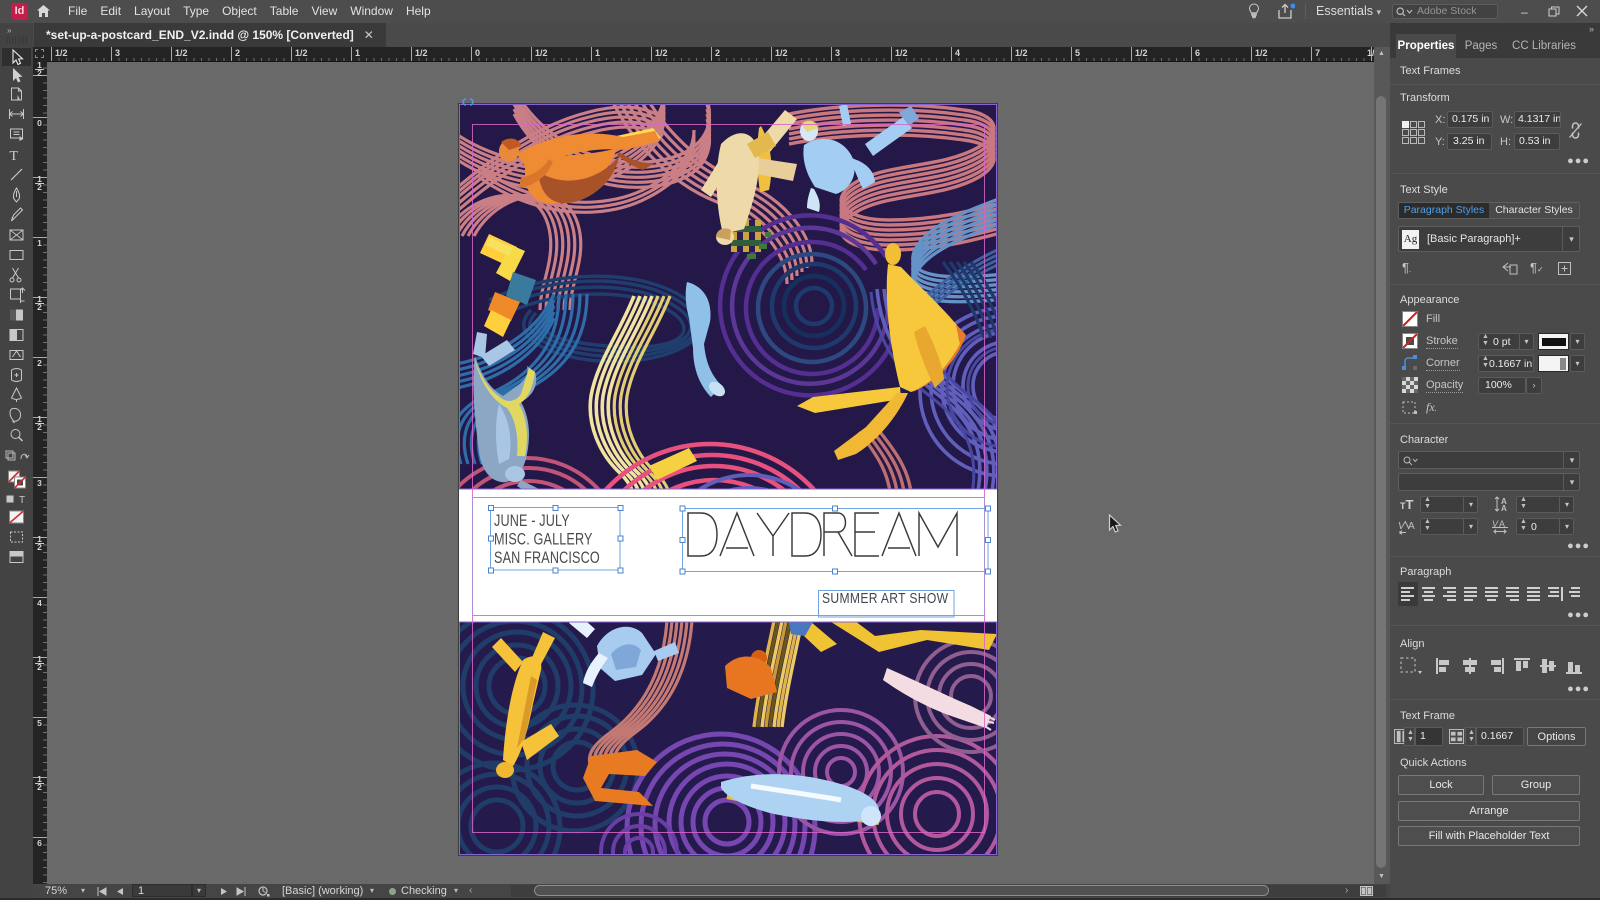 This screenshot has width=1600, height=900. Describe the element at coordinates (885, 598) in the screenshot. I see `svg-text: SUMMER ART SHOW` at that location.